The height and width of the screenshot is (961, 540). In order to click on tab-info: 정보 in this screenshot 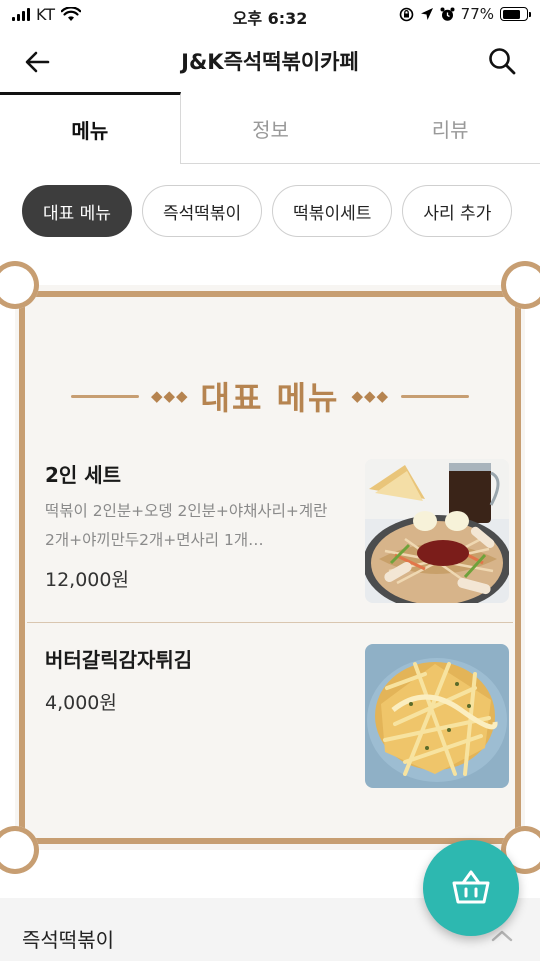, I will do `click(270, 128)`.